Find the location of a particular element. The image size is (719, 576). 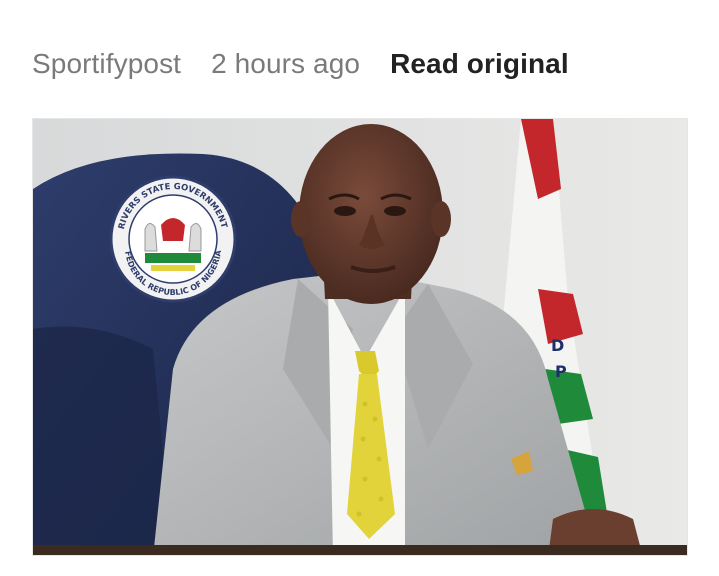

read-original-link: Read original is located at coordinates (479, 64).